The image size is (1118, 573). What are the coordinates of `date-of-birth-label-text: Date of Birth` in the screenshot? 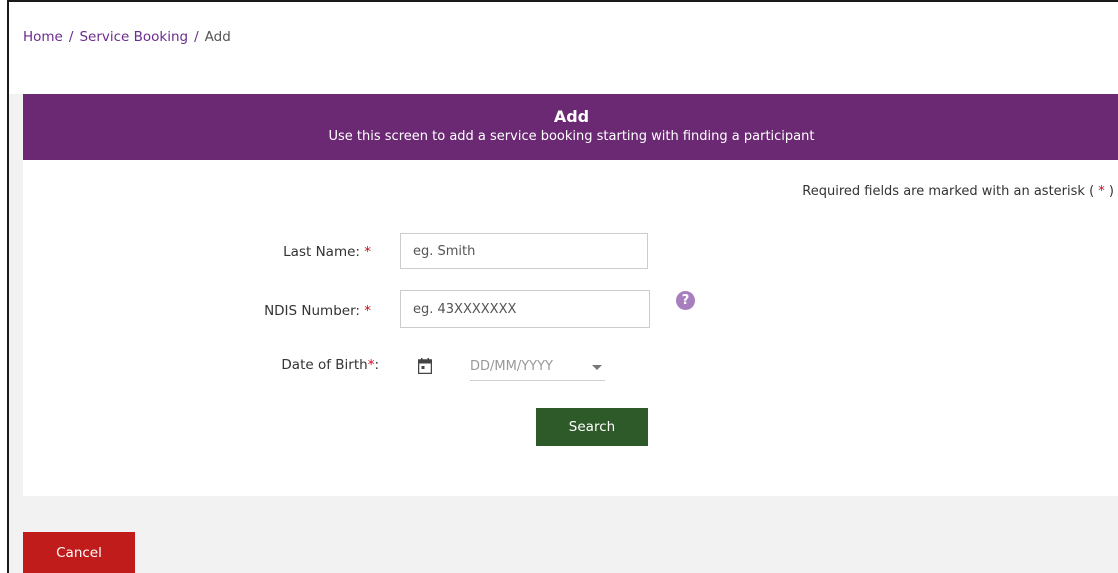 It's located at (324, 365).